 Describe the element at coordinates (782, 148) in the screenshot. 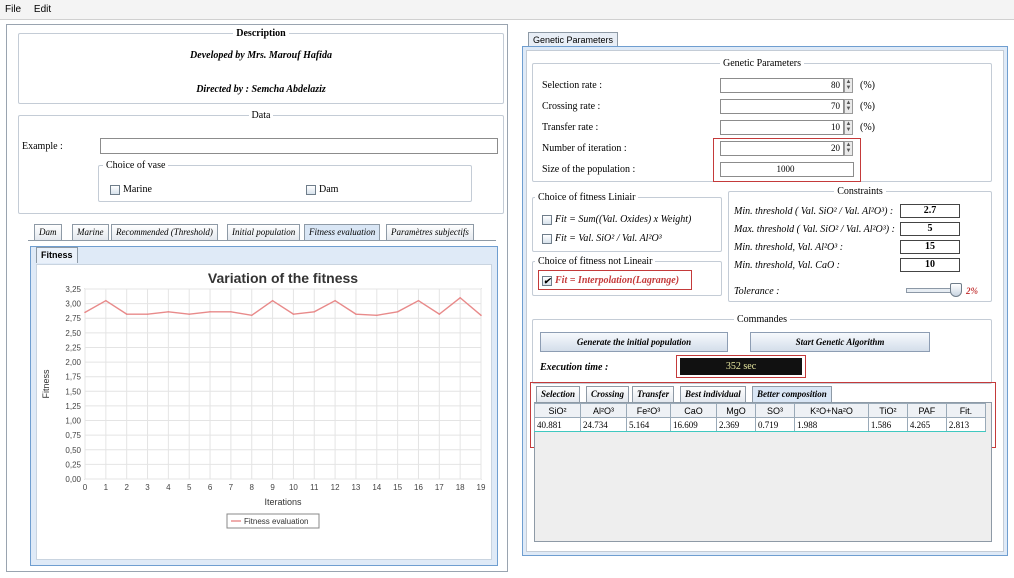

I see `iteration-input: 20` at that location.